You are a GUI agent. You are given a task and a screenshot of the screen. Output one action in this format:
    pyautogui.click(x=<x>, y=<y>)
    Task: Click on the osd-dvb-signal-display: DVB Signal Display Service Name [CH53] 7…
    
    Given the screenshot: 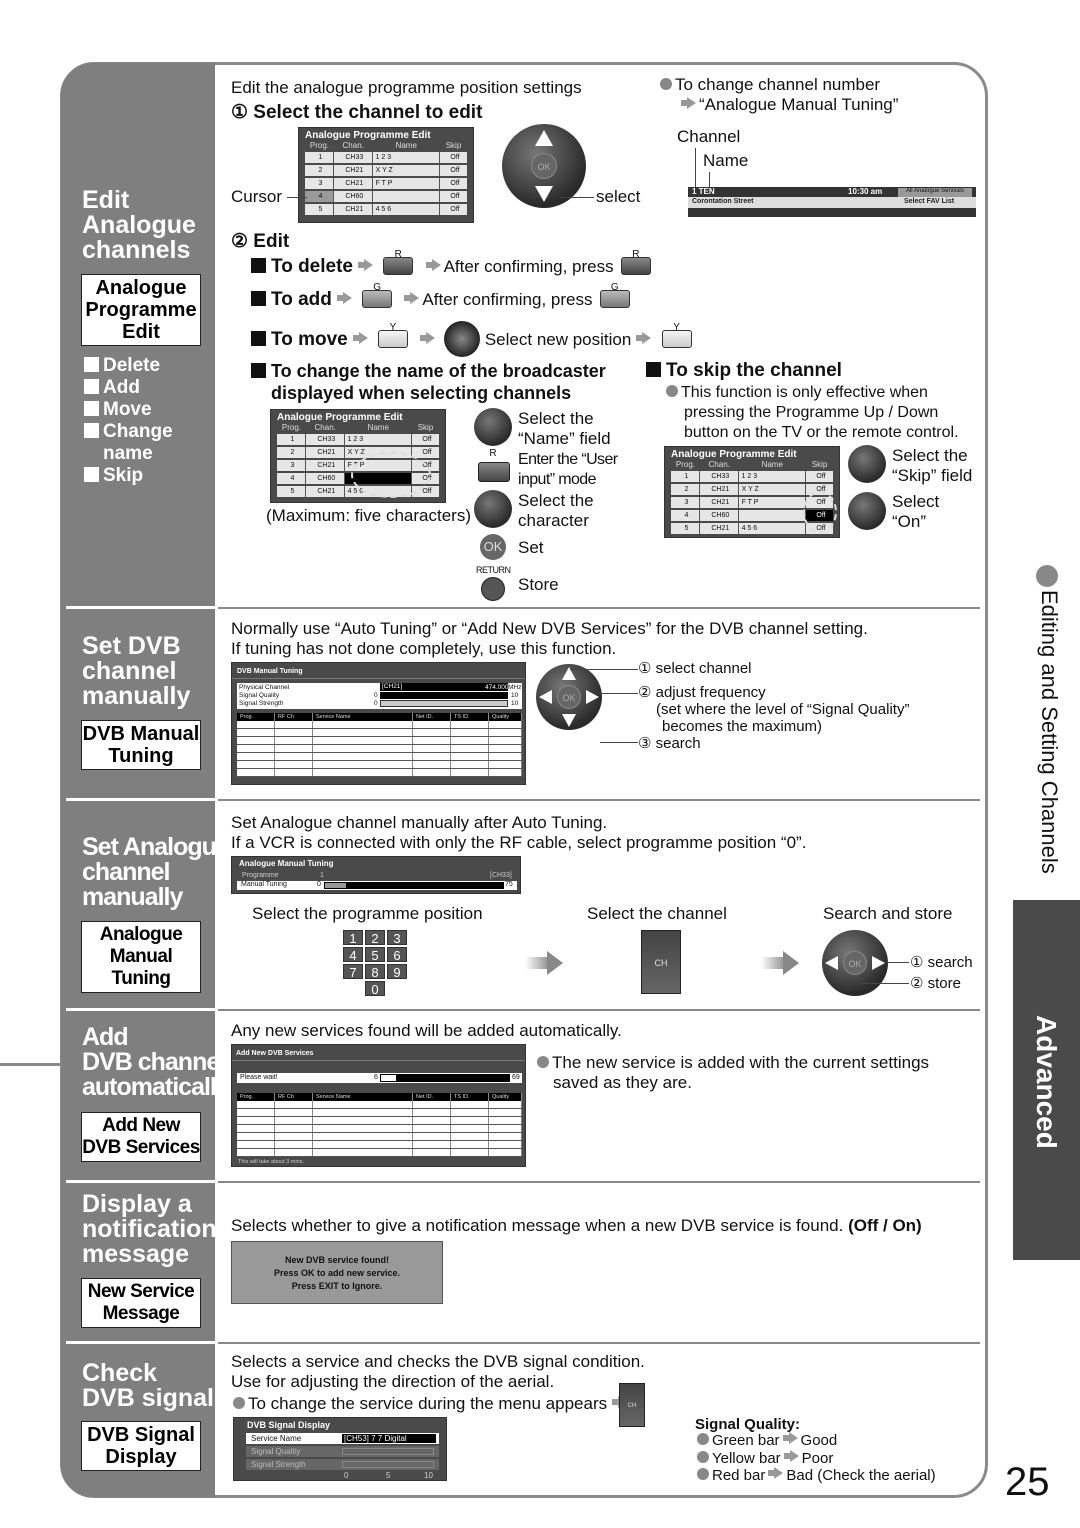 What is the action you would take?
    pyautogui.click(x=340, y=1449)
    